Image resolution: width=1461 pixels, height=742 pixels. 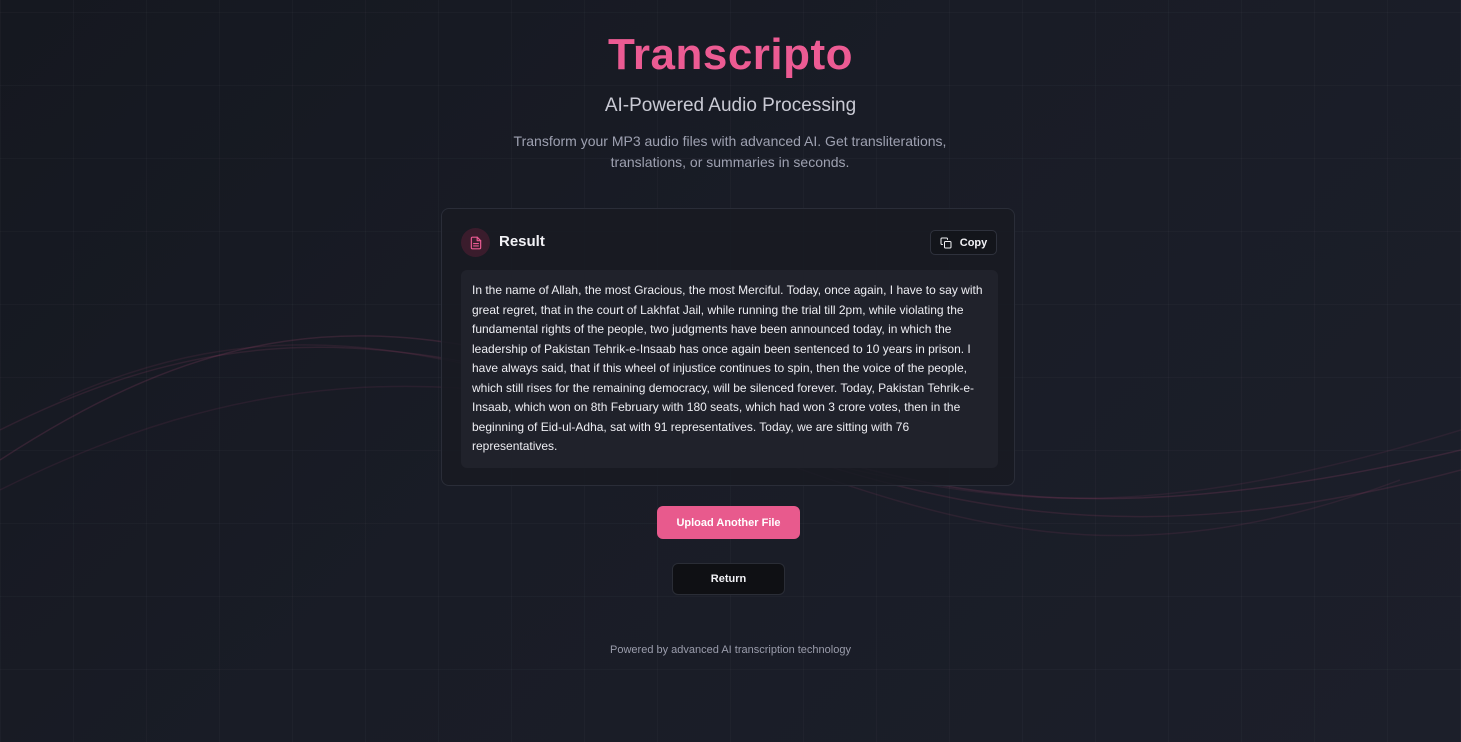 What do you see at coordinates (946, 243) in the screenshot?
I see `copy-icon` at bounding box center [946, 243].